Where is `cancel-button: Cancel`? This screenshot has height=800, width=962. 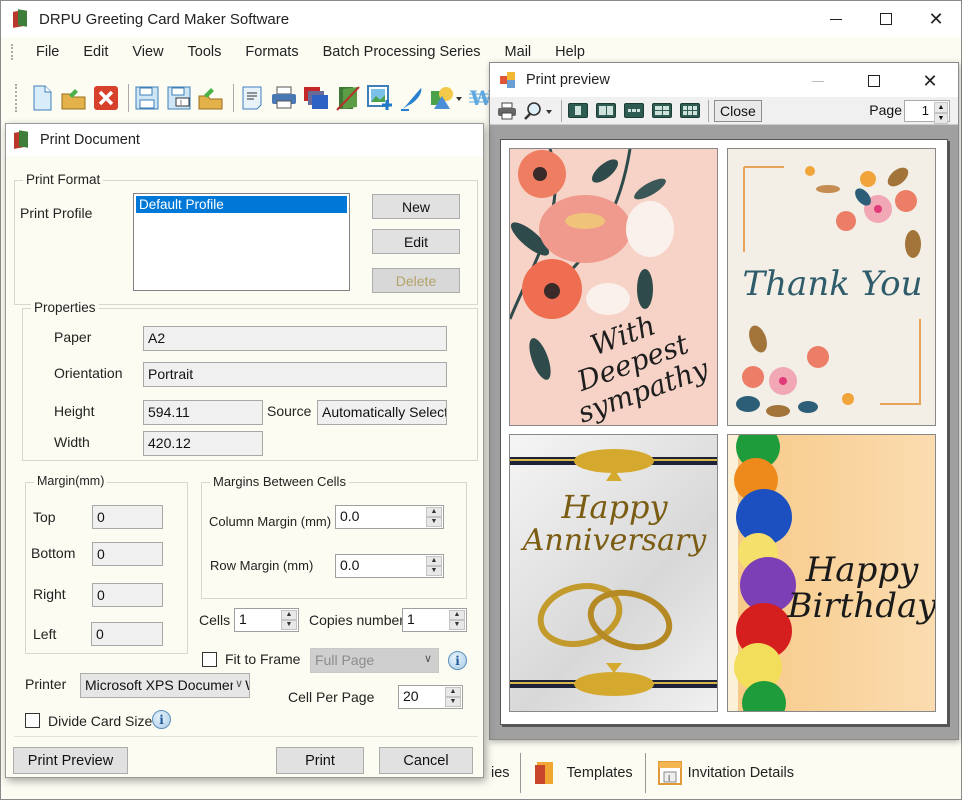
cancel-button: Cancel is located at coordinates (426, 760).